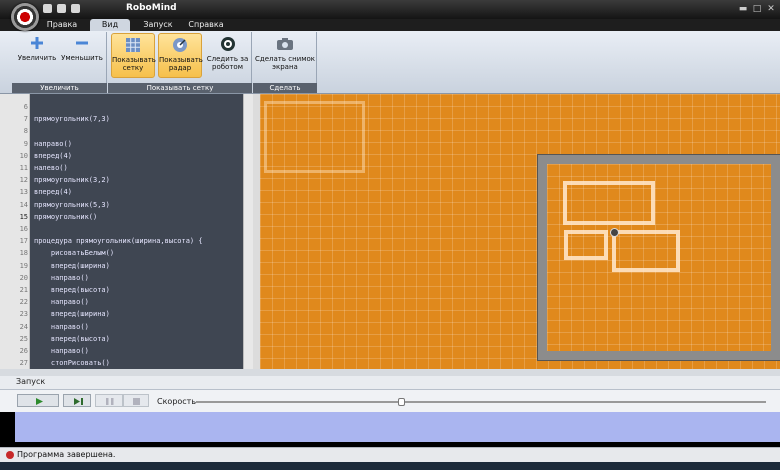  I want to click on close-icon: ✕, so click(771, 9).